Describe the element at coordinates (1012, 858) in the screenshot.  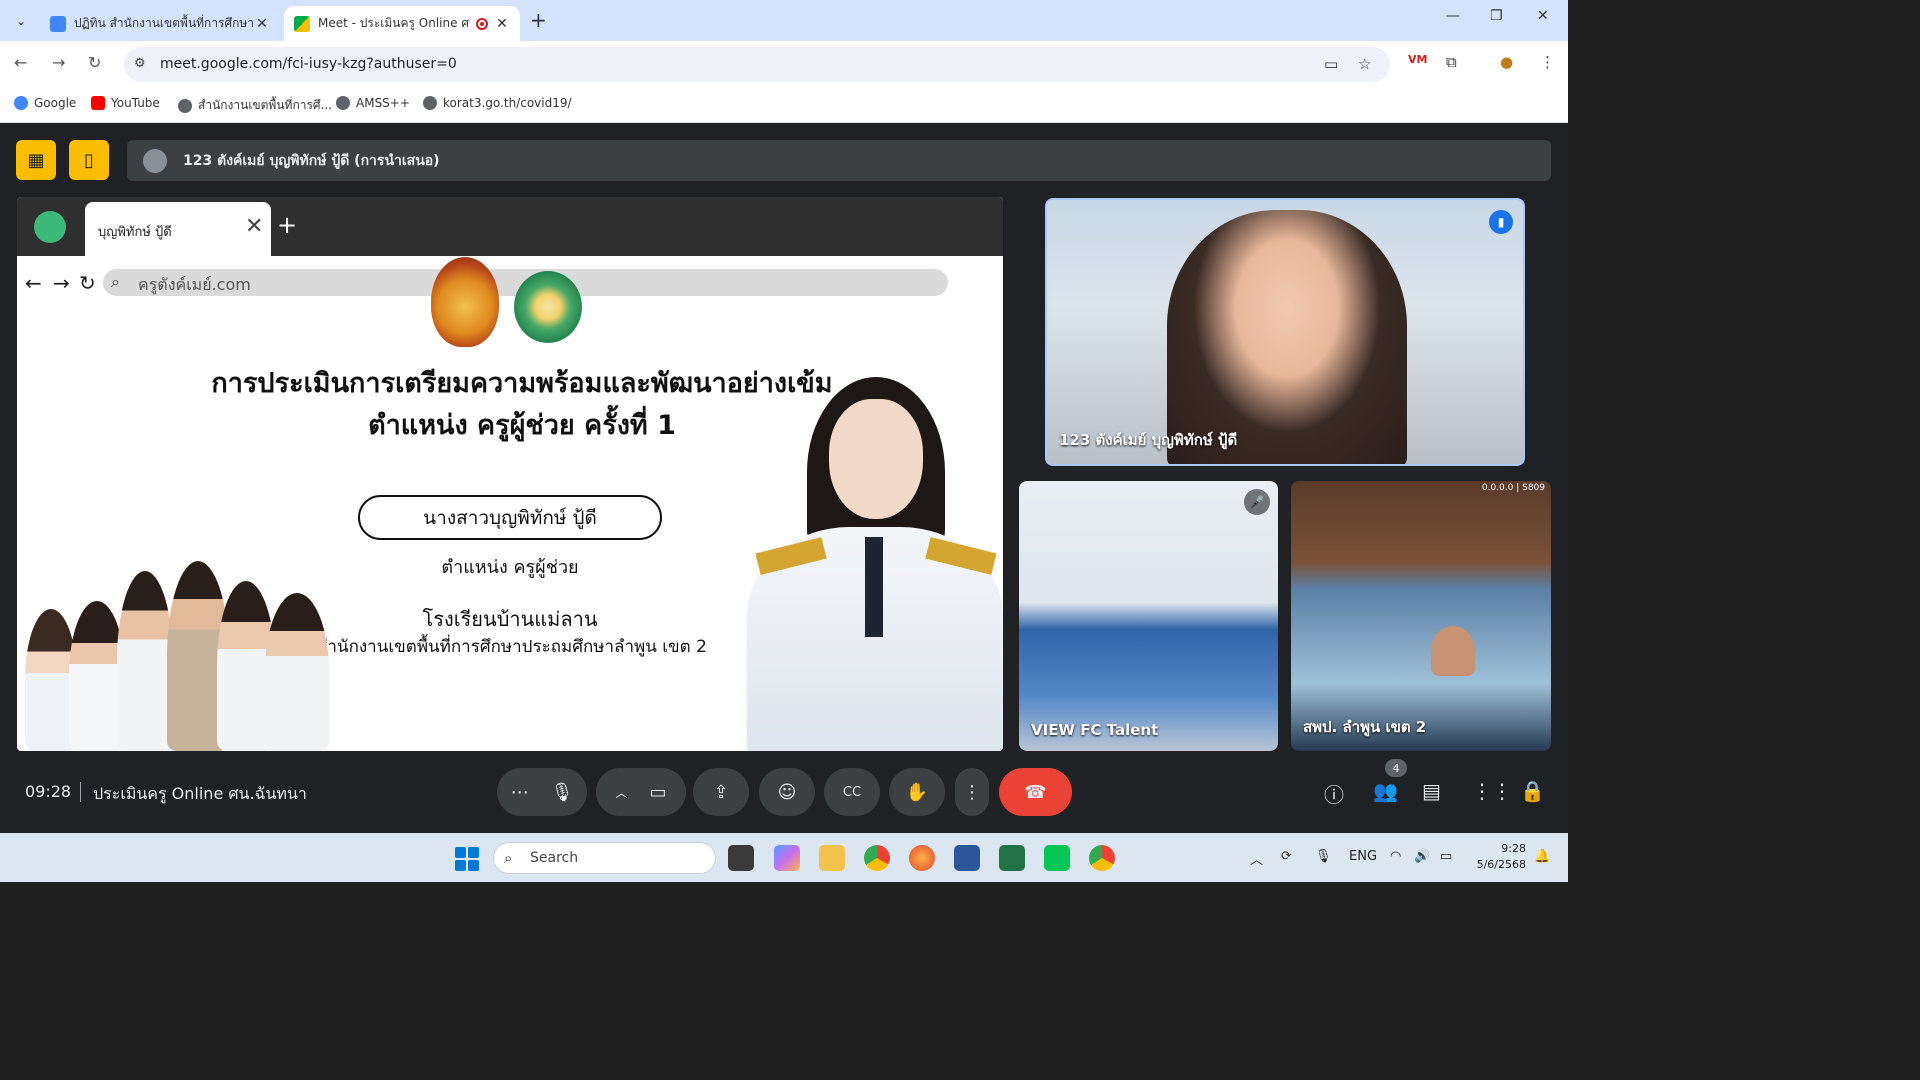
I see `excel-icon` at that location.